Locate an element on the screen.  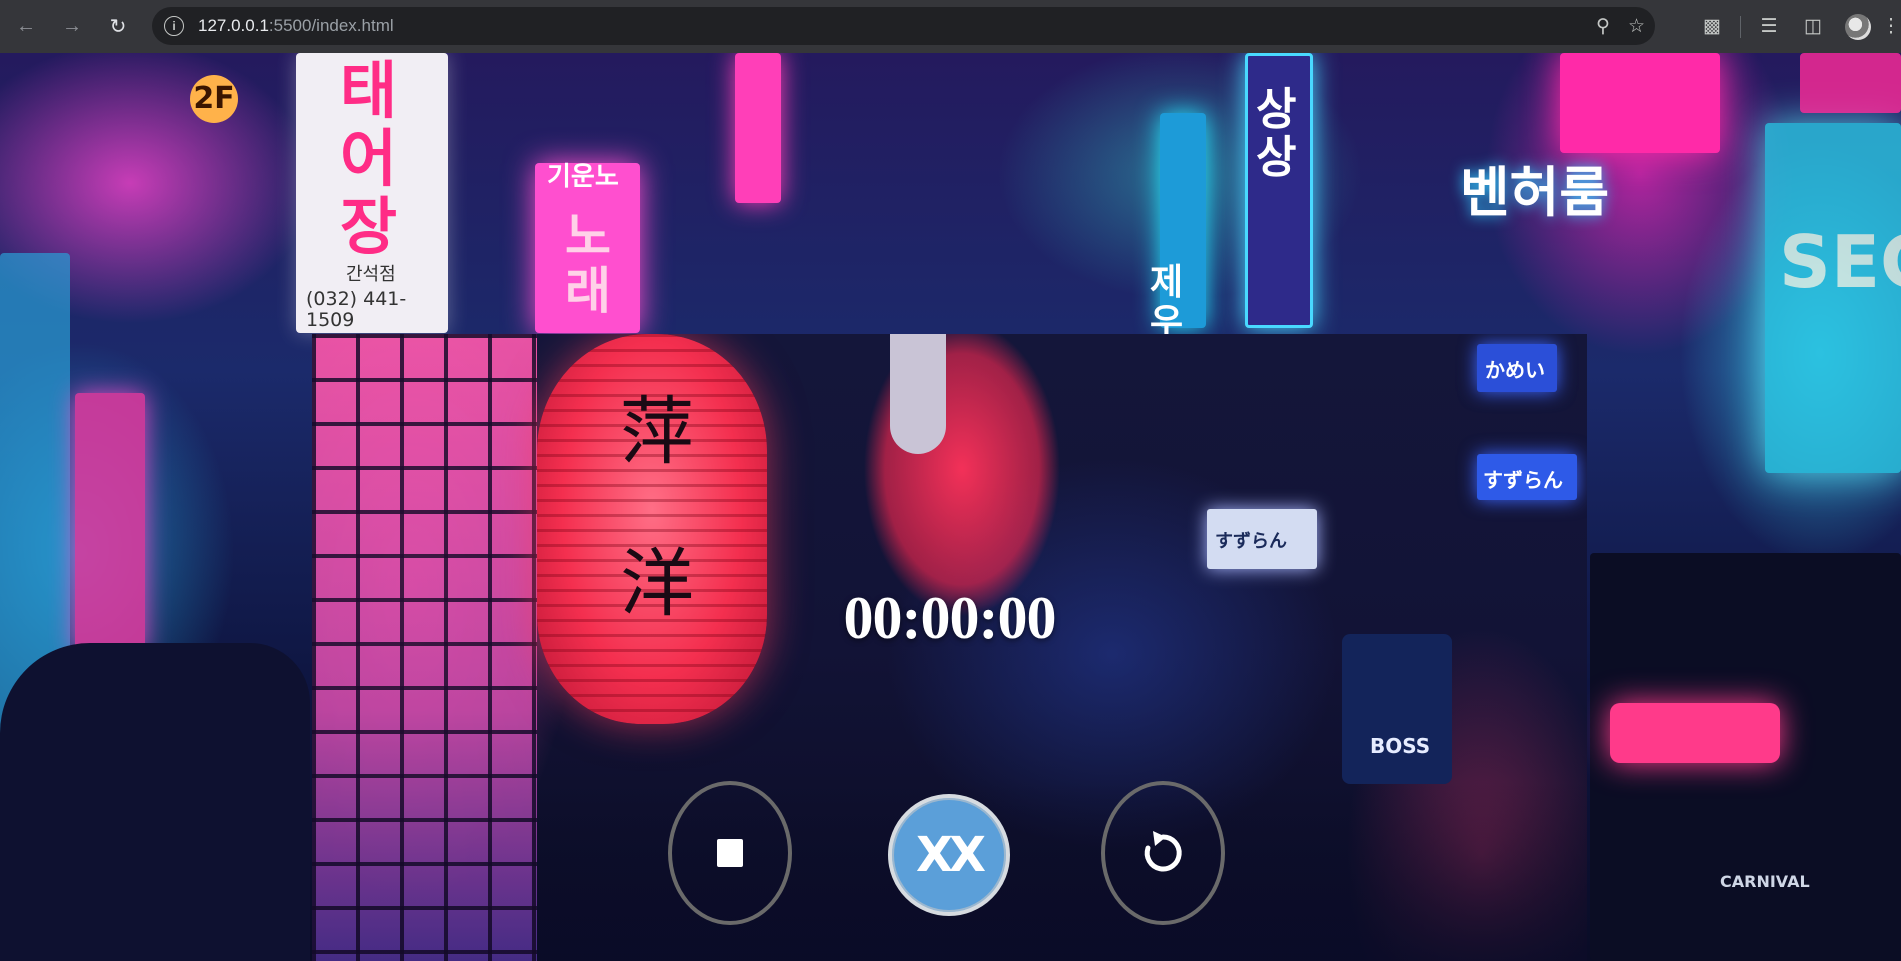
side-panel-icon: ◫ is located at coordinates (1813, 26).